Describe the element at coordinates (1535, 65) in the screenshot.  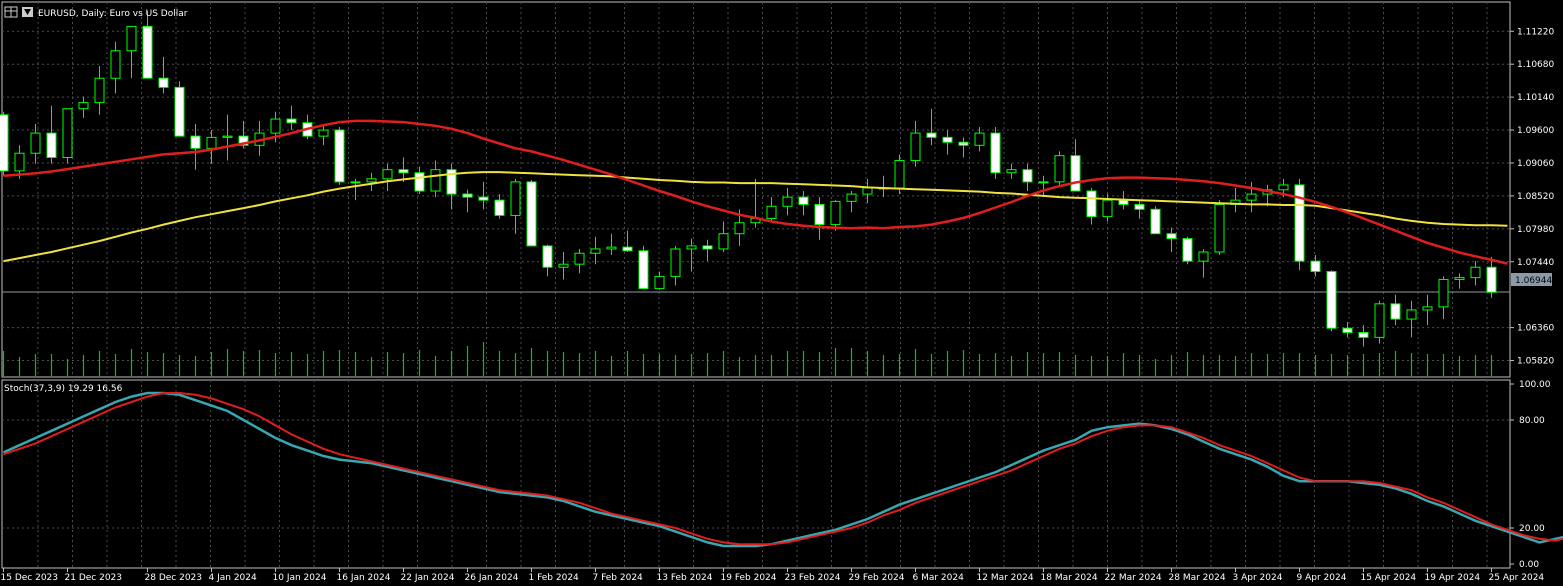
I see `y-tick-label: 1.10680` at that location.